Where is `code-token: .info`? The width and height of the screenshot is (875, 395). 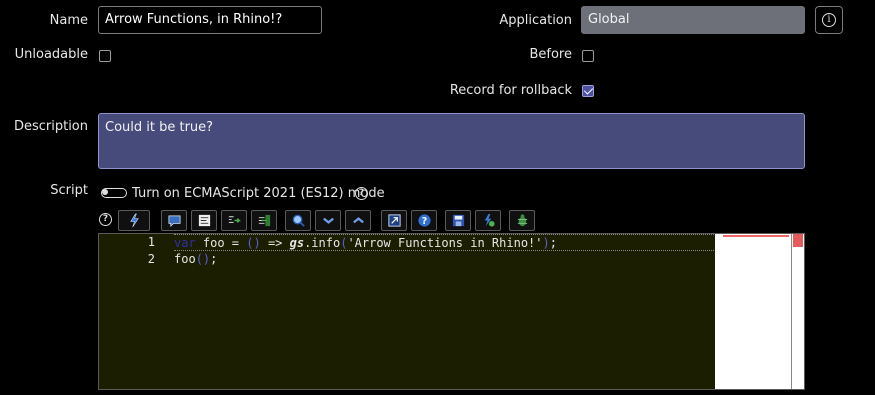 code-token: .info is located at coordinates (322, 243).